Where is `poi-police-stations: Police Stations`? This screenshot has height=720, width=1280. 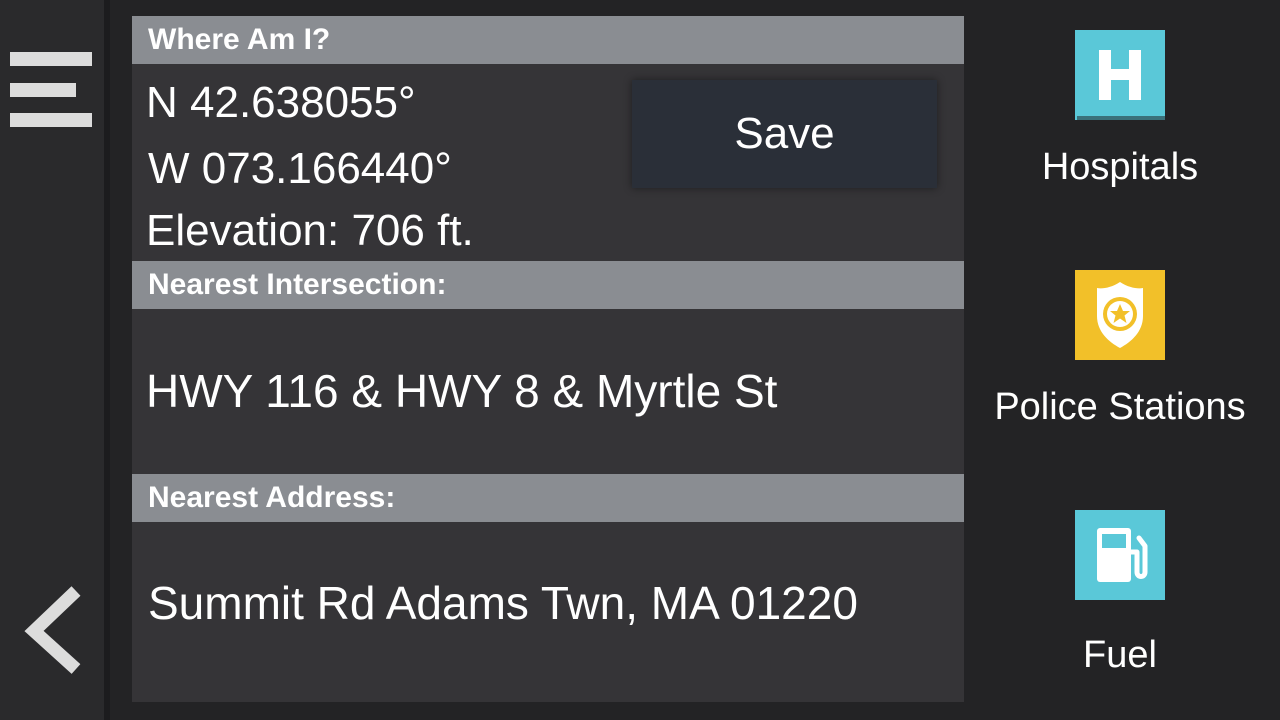
poi-police-stations: Police Stations is located at coordinates (1120, 349).